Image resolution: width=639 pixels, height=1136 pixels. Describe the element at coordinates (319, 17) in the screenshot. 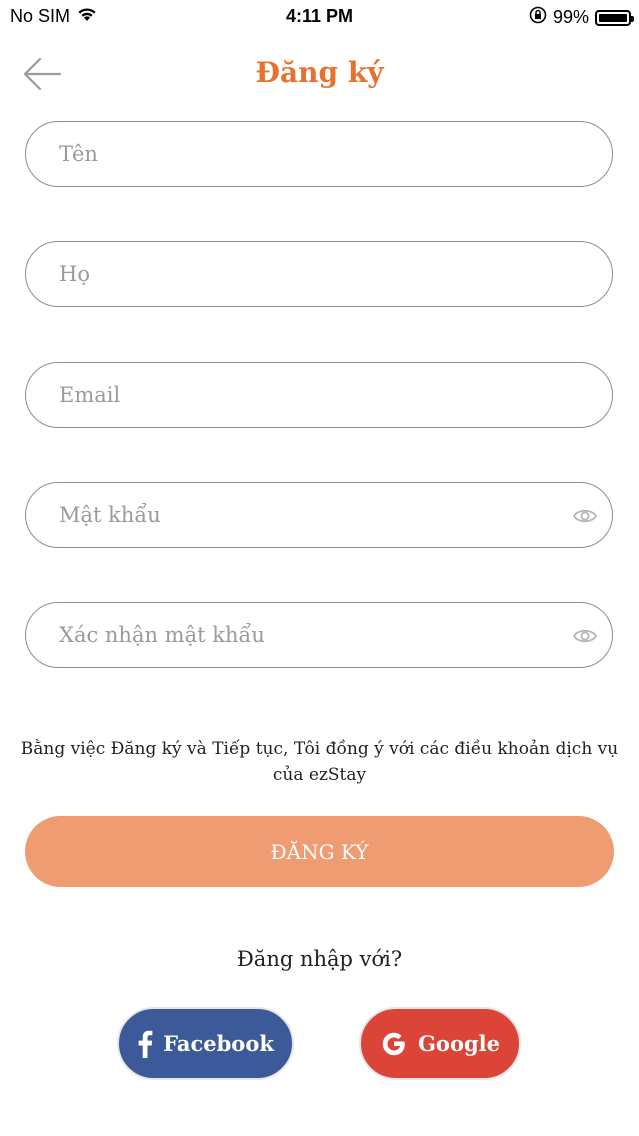

I see `status-bar: No SIM 4:11 PM 99%` at that location.